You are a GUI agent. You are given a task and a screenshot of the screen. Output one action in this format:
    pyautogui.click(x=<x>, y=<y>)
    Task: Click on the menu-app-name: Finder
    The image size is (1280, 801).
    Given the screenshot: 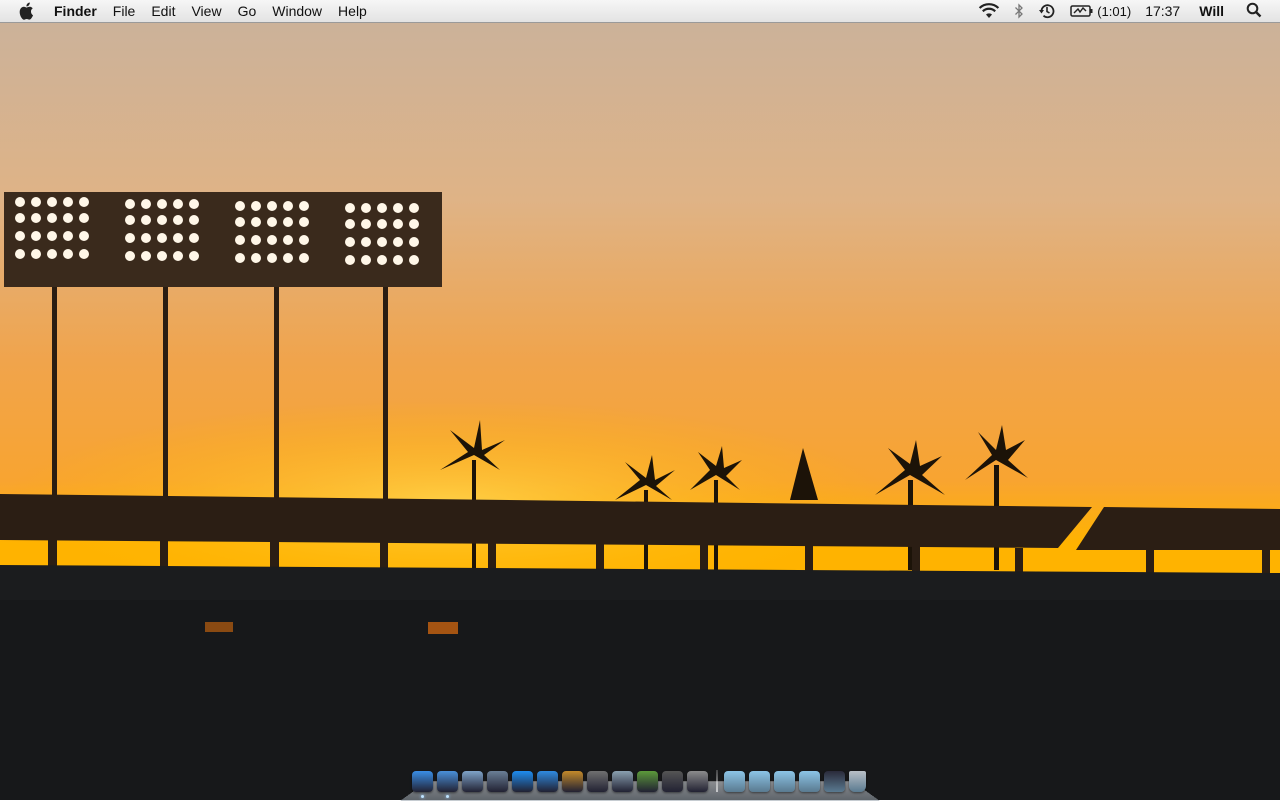 What is the action you would take?
    pyautogui.click(x=77, y=11)
    